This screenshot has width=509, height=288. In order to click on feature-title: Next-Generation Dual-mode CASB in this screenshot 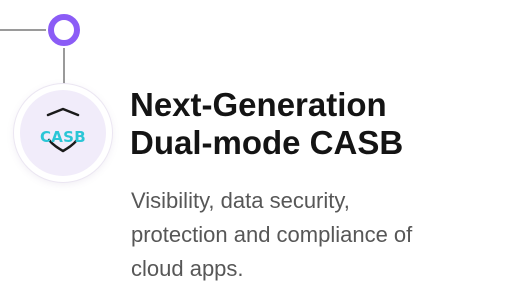, I will do `click(266, 124)`.